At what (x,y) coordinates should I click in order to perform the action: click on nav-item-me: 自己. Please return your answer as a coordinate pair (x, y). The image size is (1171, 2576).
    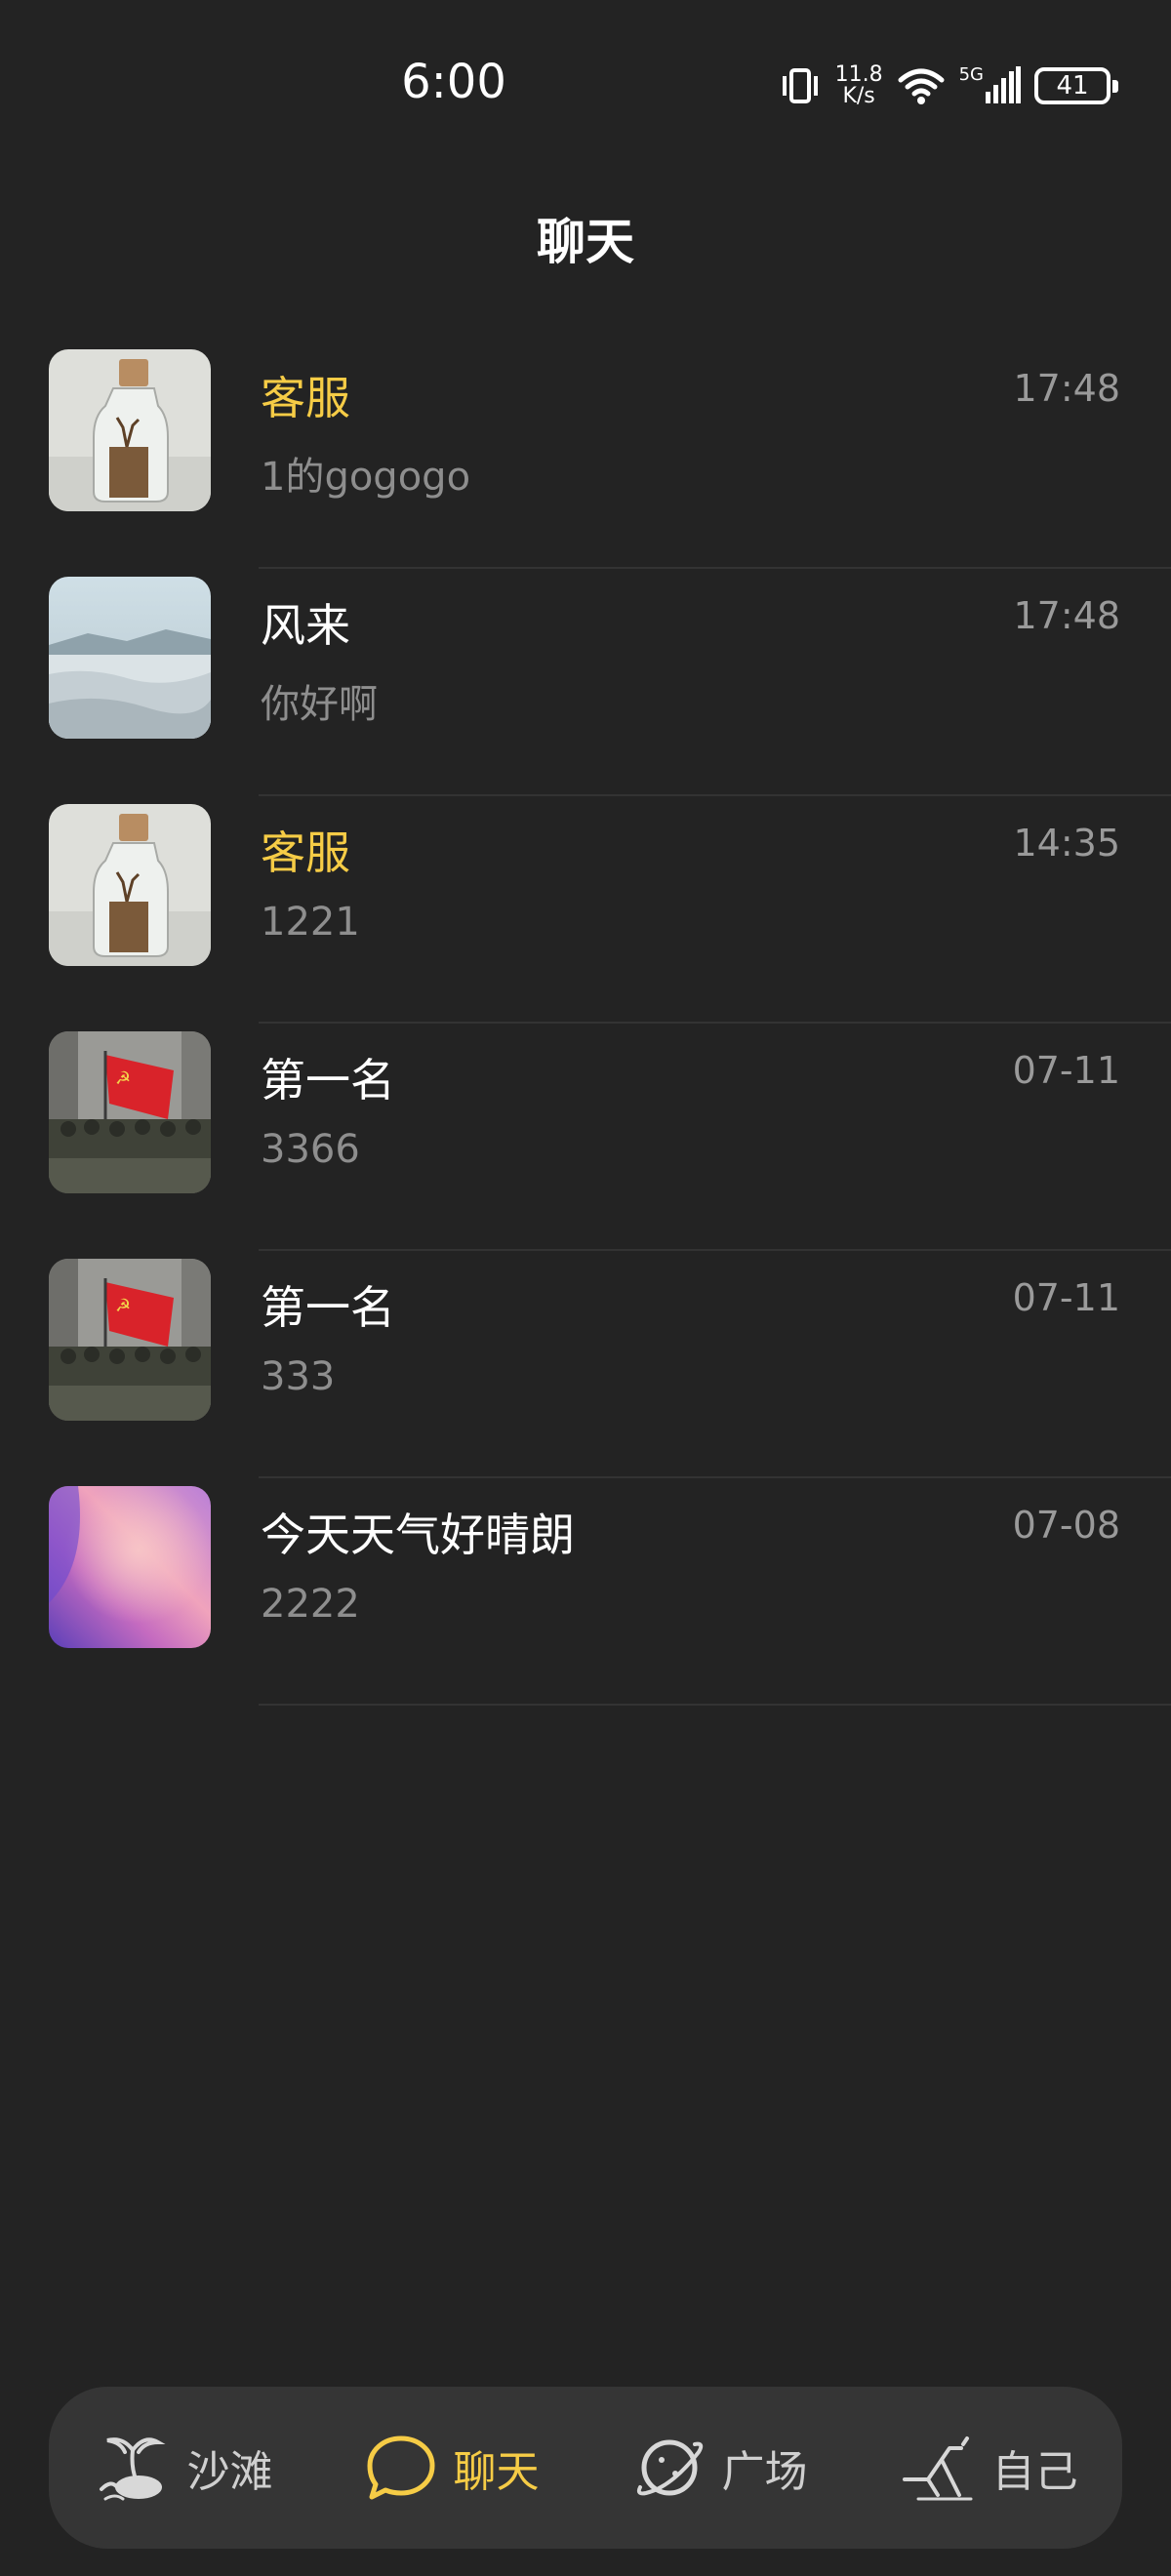
    Looking at the image, I should click on (988, 2468).